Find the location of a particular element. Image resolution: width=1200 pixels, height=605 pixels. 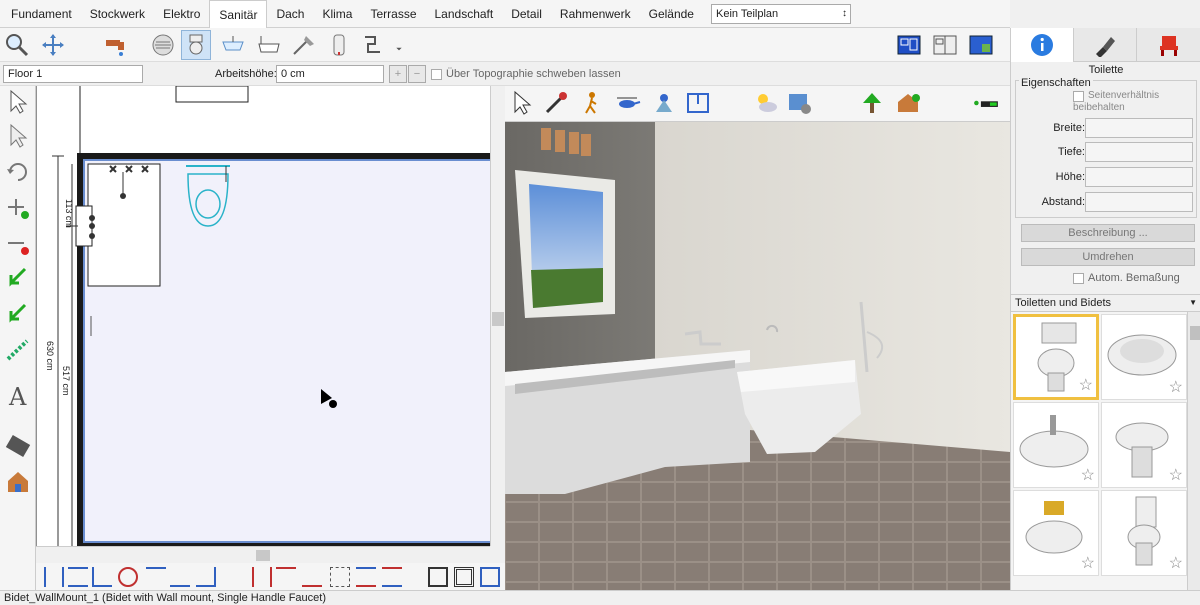

multi-select-icon is located at coordinates (18, 136).